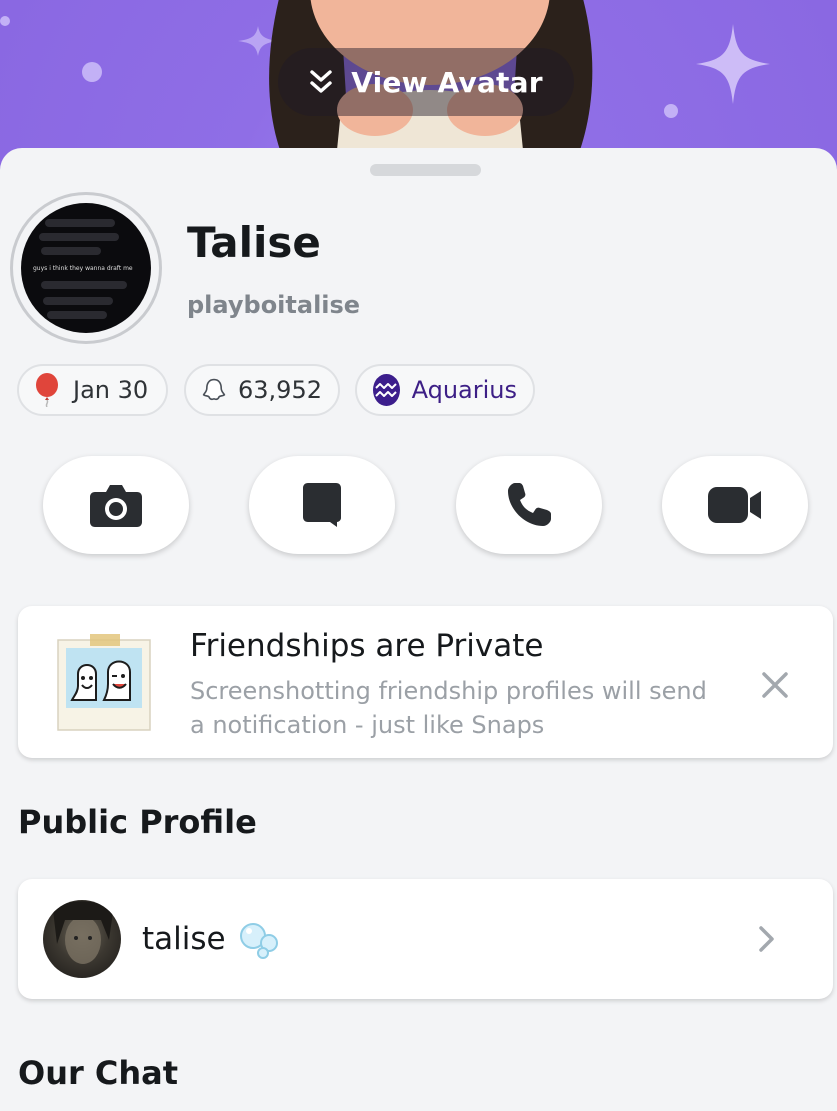 The image size is (837, 1111). I want to click on our-chat-heading: Our Chat, so click(98, 1073).